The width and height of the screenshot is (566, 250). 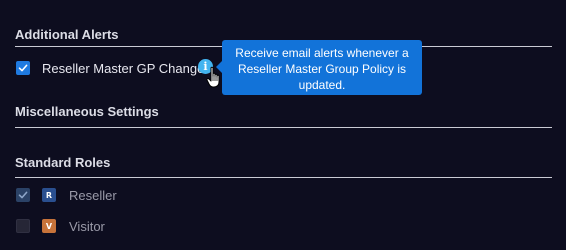 What do you see at coordinates (63, 162) in the screenshot?
I see `section-title-standard-roles: Standard Roles` at bounding box center [63, 162].